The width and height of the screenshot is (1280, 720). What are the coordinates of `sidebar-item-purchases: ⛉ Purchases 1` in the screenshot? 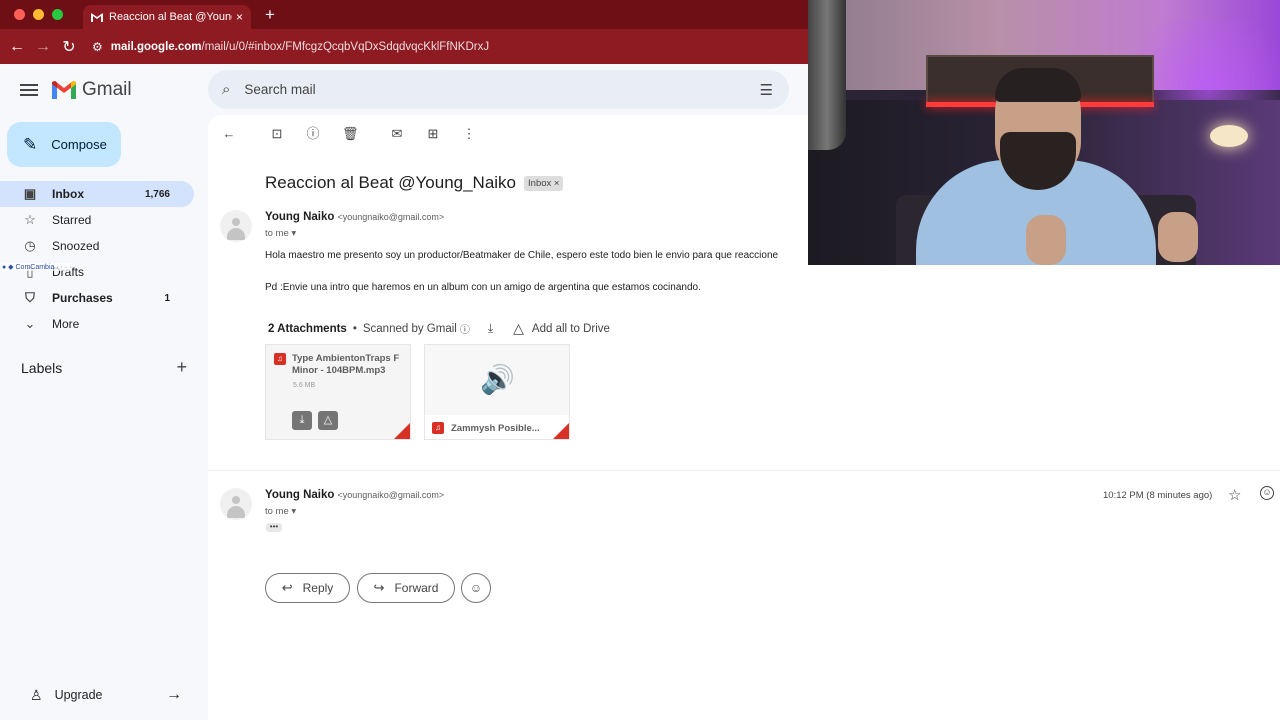 It's located at (97, 298).